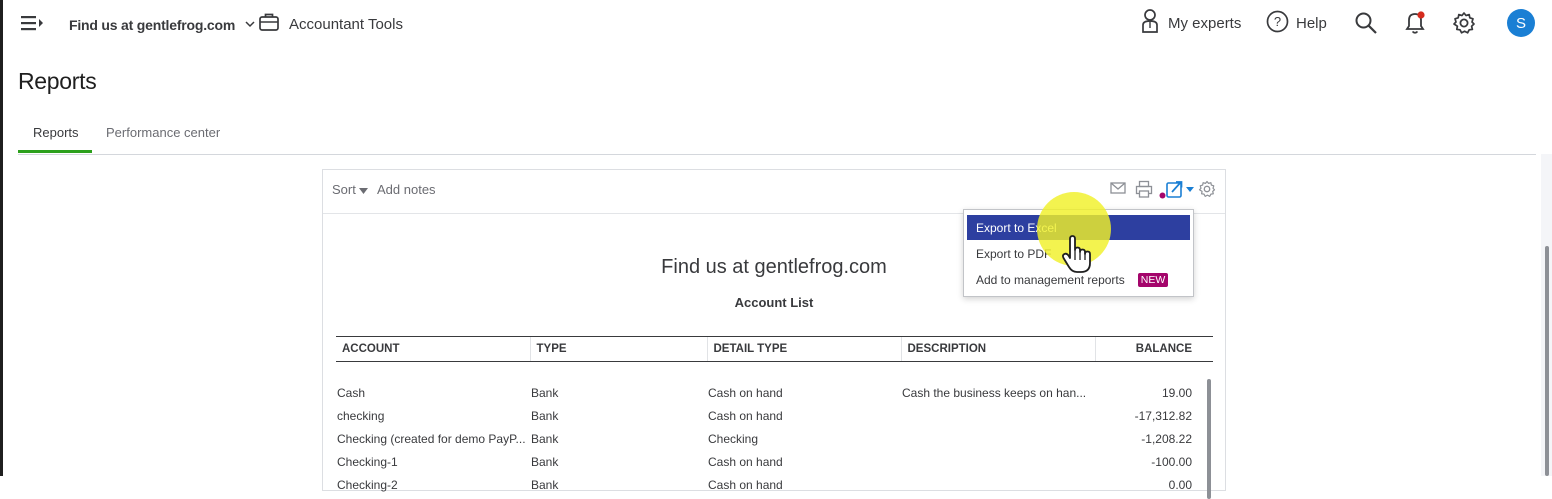 The height and width of the screenshot is (499, 1552). Describe the element at coordinates (56, 132) in the screenshot. I see `tab-reports: Reports` at that location.